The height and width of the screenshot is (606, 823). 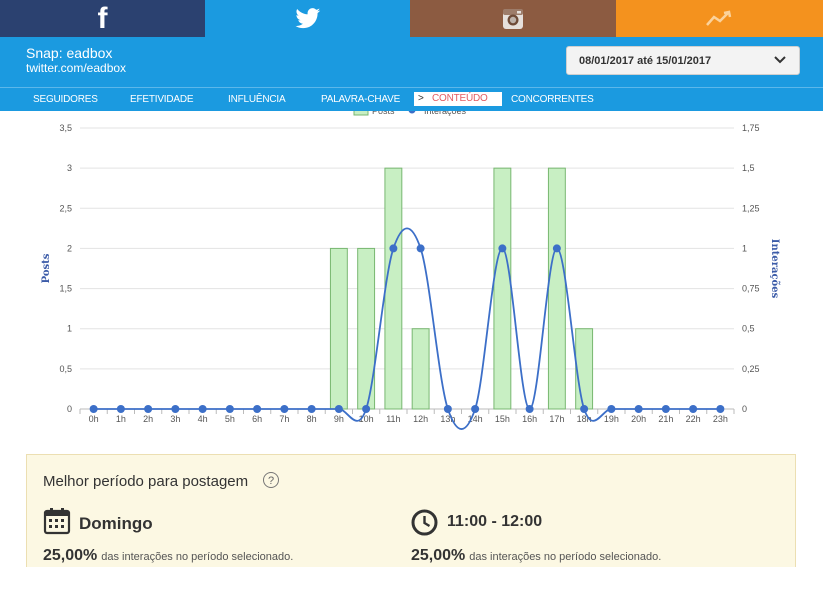 What do you see at coordinates (502, 248) in the screenshot?
I see `point-interacoes-15h` at bounding box center [502, 248].